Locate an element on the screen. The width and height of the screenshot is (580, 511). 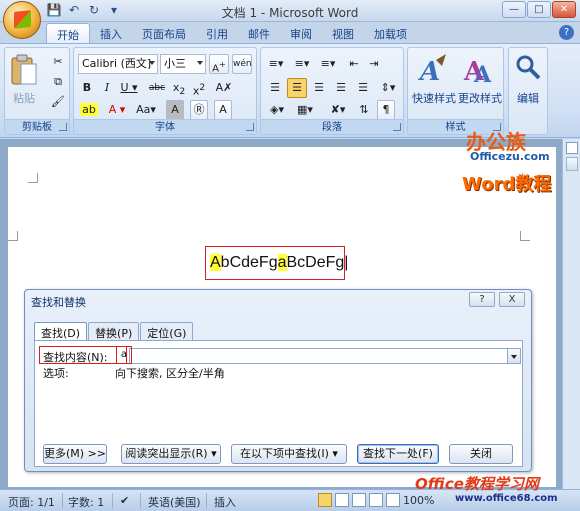
line-spacing-icon: ⇕▾ is located at coordinates (388, 88).